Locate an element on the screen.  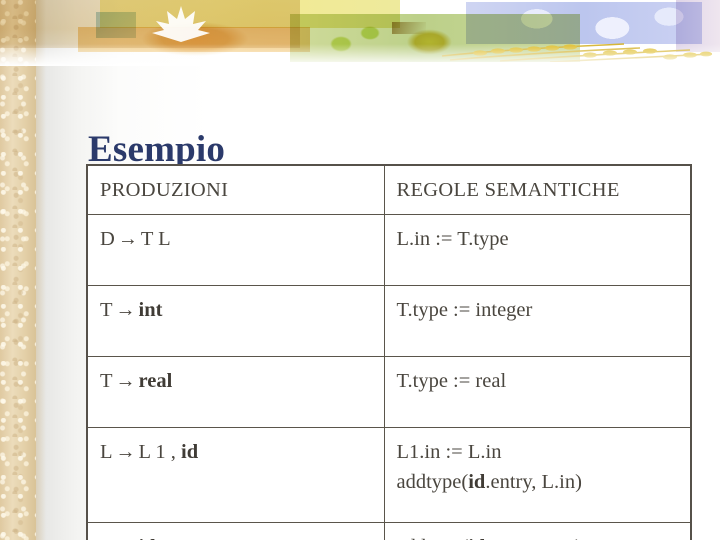
production-rhs: L 1 , is located at coordinates (157, 452).